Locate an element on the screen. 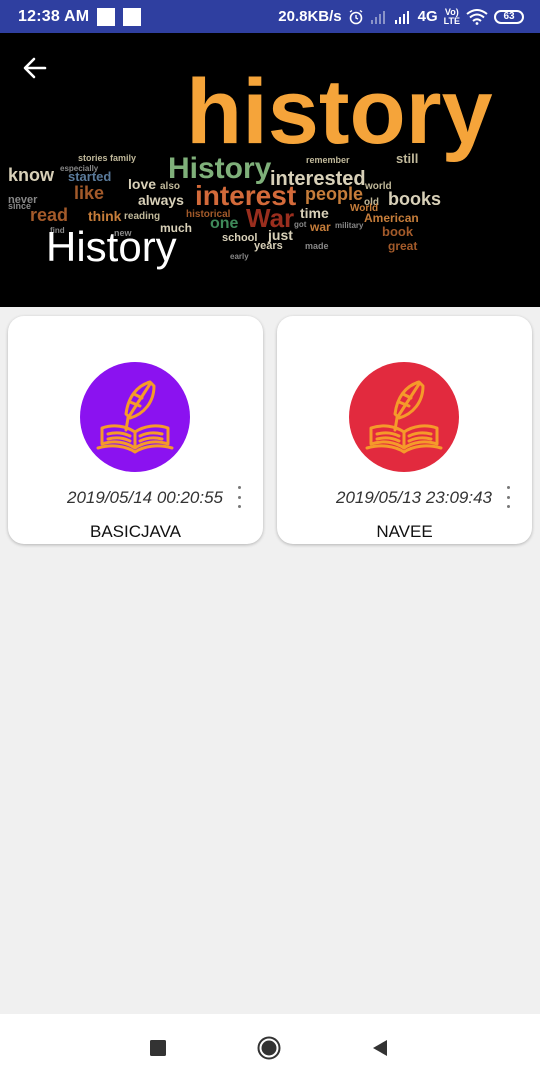  alarm-icon is located at coordinates (356, 16).